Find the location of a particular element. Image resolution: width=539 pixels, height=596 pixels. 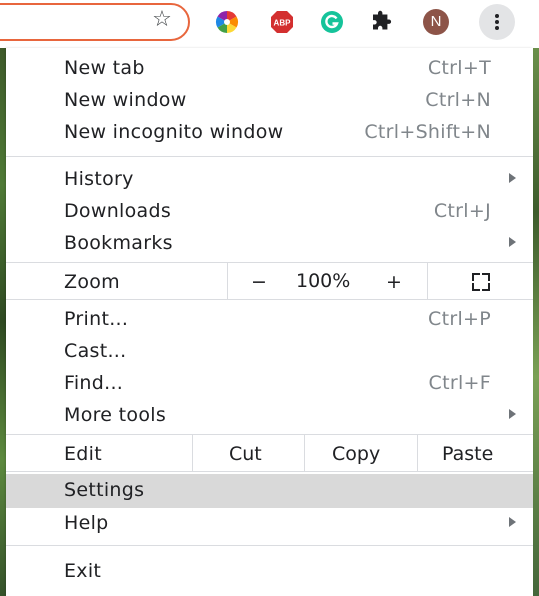

cut-button: Cut is located at coordinates (245, 454).